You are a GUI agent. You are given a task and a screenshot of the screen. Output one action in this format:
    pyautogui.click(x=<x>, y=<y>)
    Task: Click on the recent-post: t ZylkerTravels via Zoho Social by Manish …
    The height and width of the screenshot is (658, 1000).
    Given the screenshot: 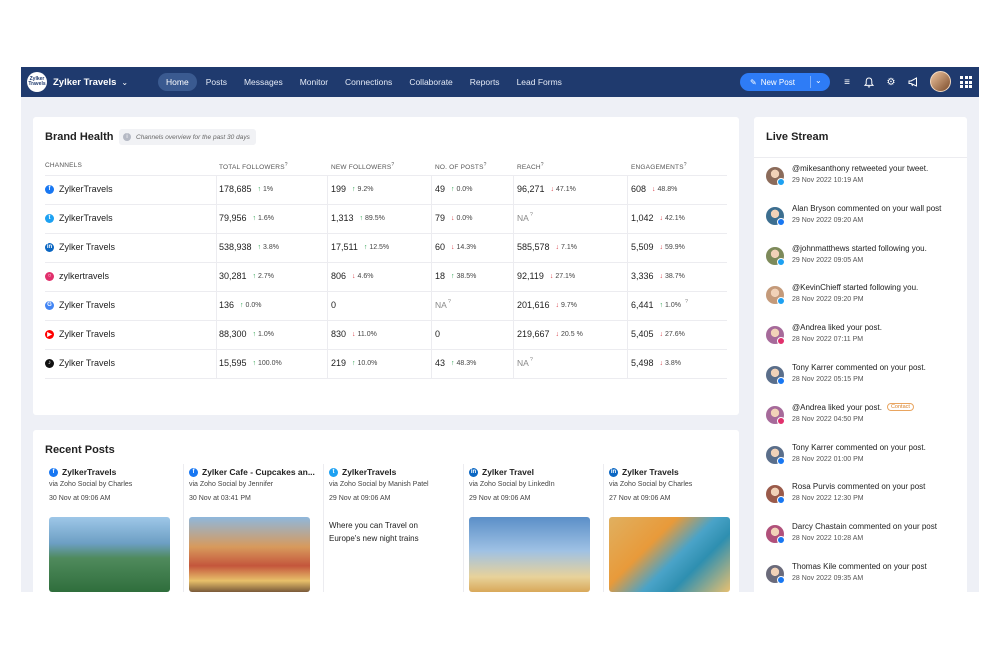 What is the action you would take?
    pyautogui.click(x=395, y=528)
    